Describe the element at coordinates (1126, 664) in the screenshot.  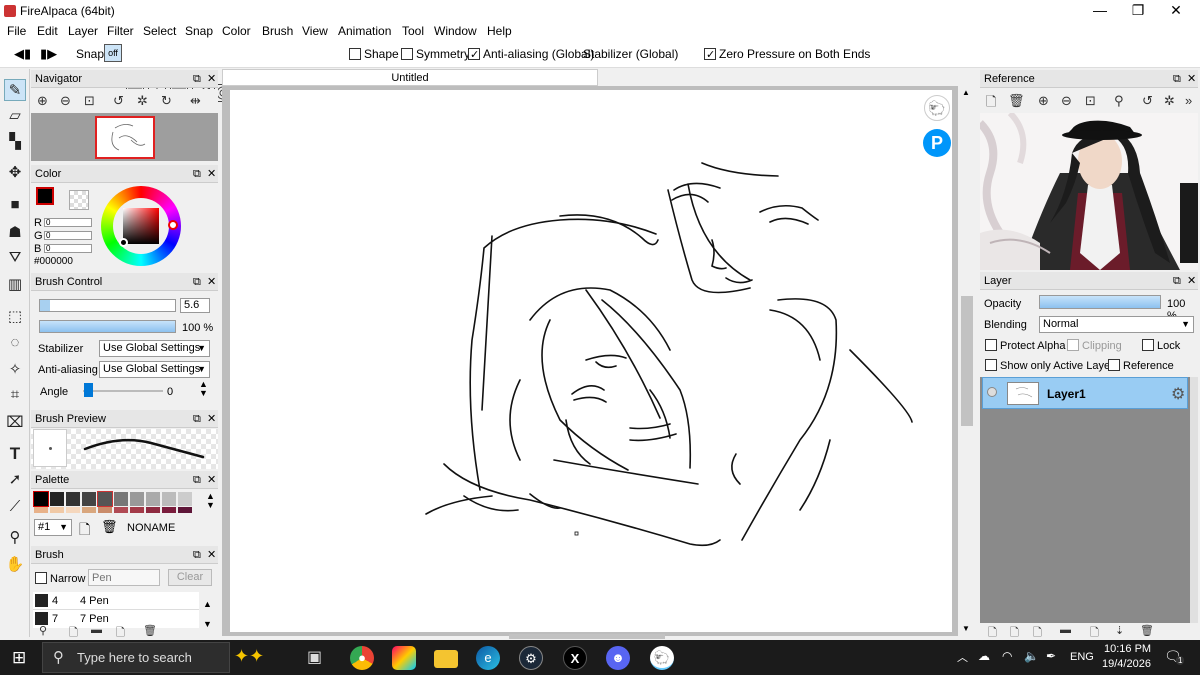
I see `clock-date: 19/4/2026` at that location.